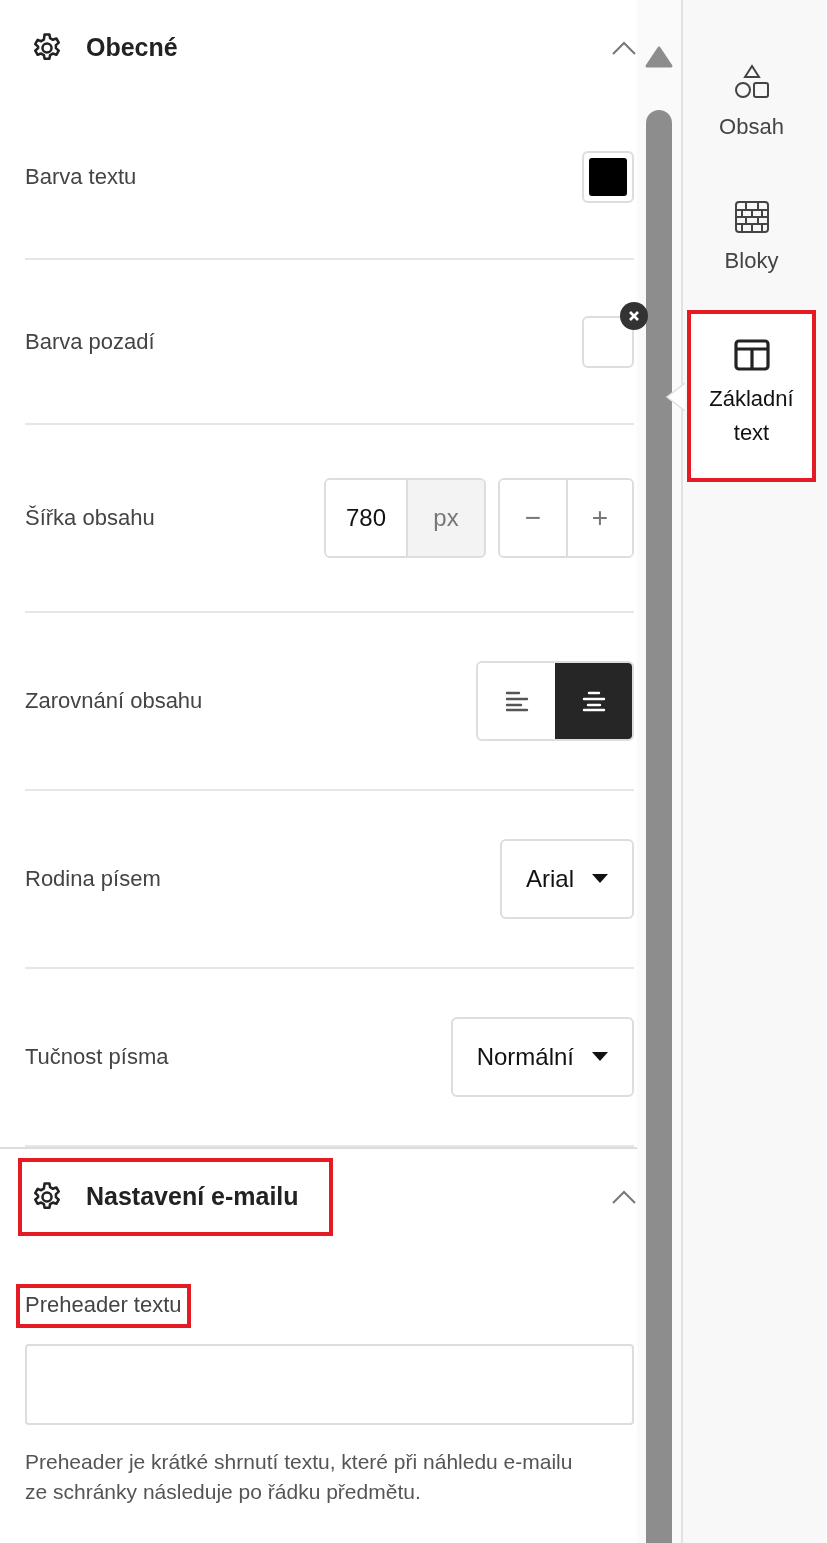  I want to click on close-icon, so click(634, 315).